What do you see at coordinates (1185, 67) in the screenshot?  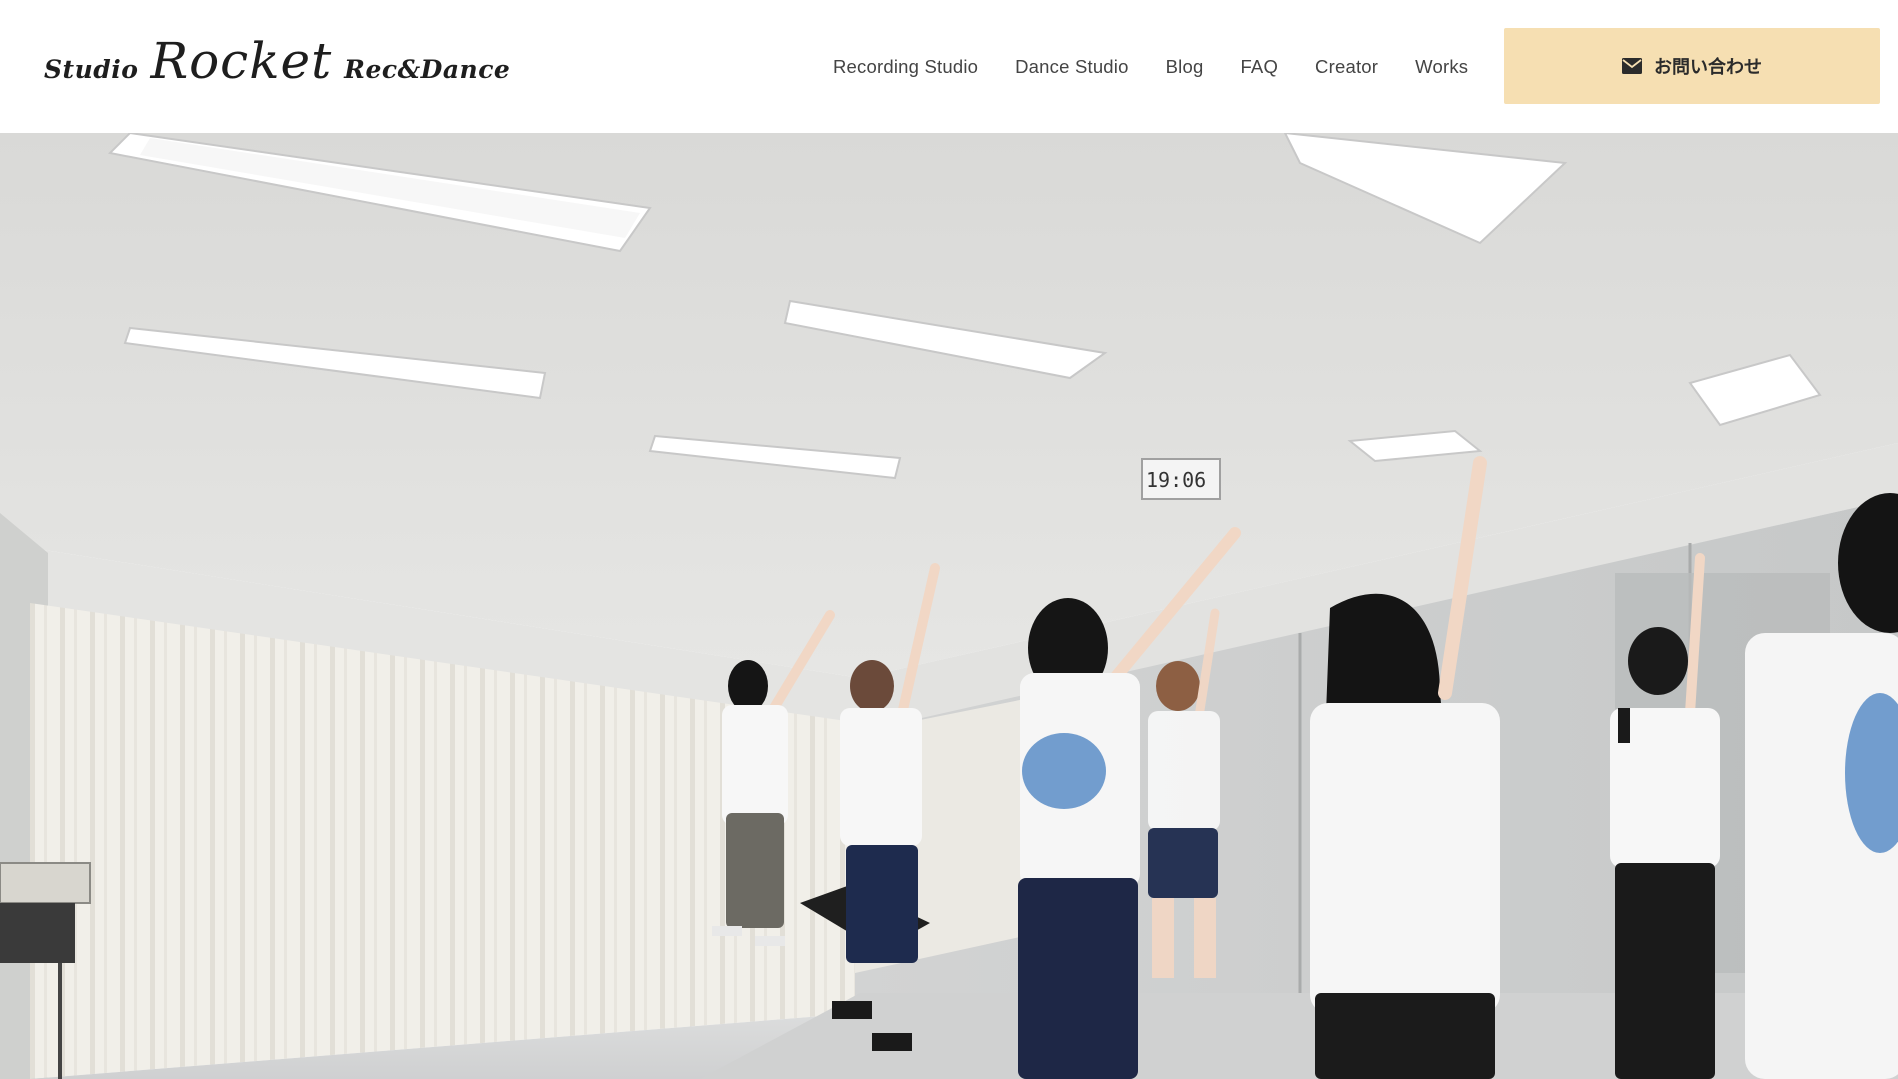 I see `nav-blog: Blog` at bounding box center [1185, 67].